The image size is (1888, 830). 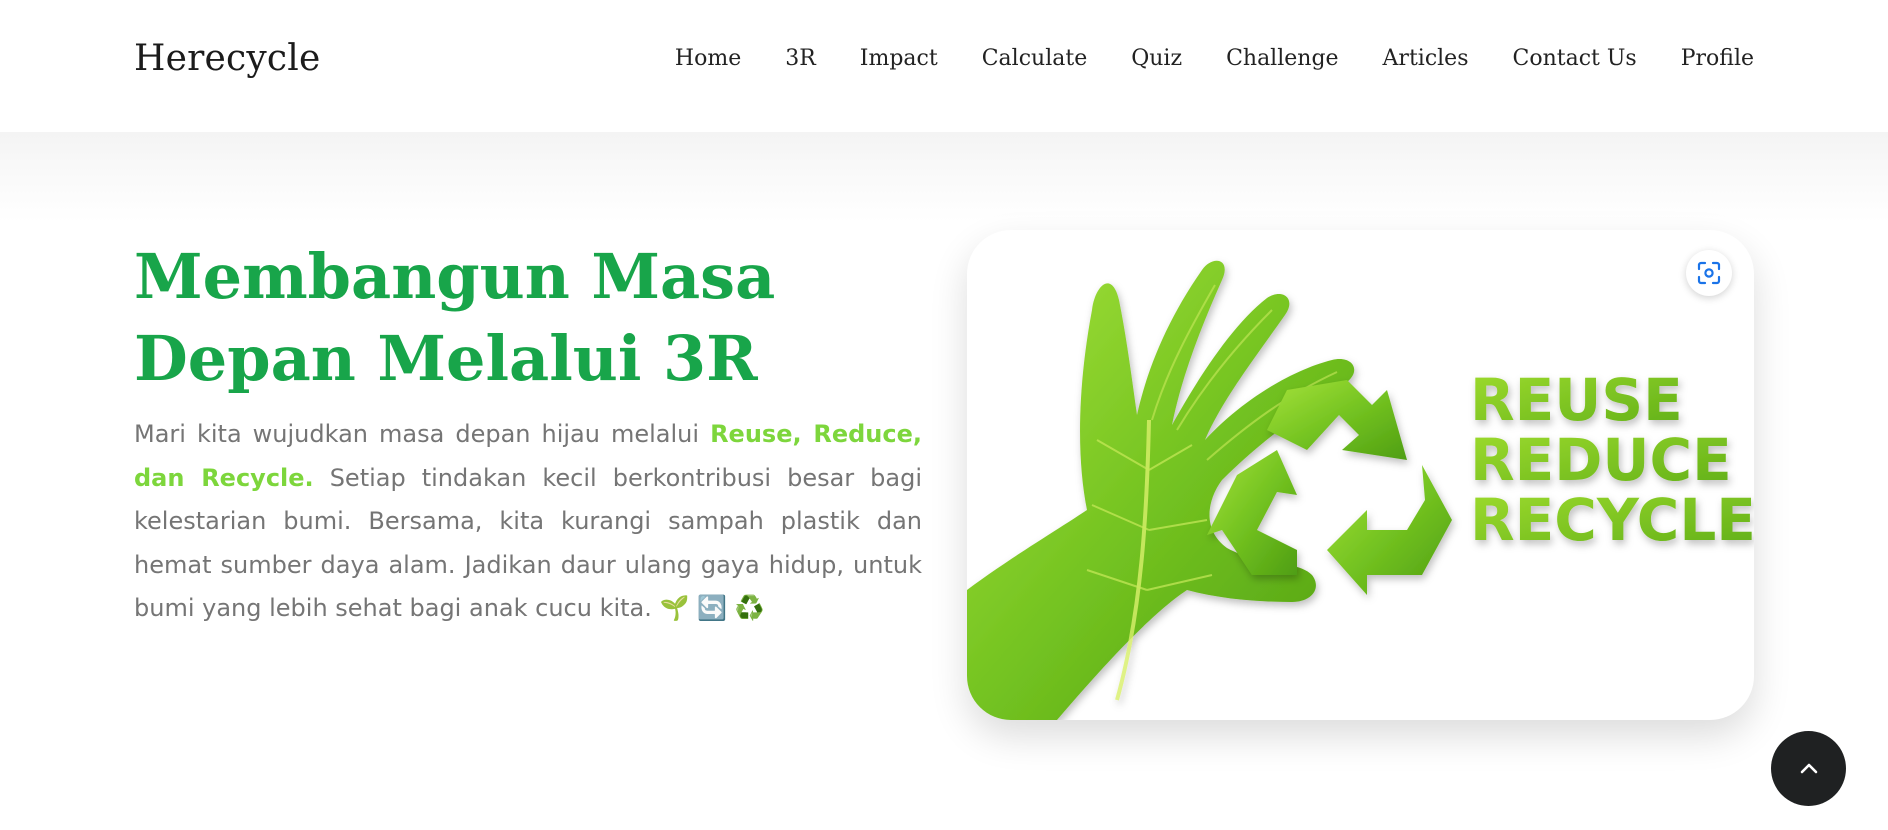 I want to click on leaf-hand, so click(x=1161, y=490).